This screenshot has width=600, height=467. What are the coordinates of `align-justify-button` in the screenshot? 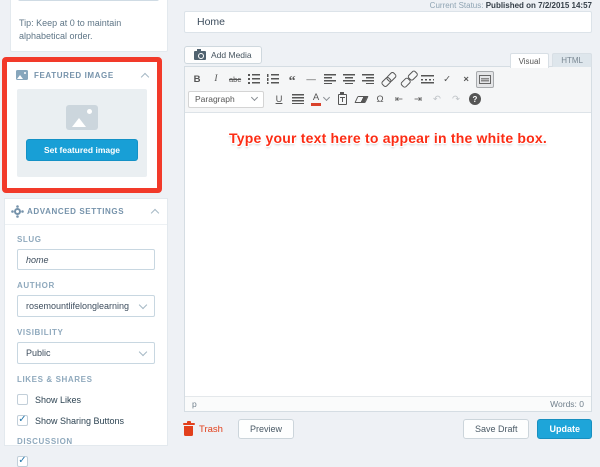 It's located at (298, 99).